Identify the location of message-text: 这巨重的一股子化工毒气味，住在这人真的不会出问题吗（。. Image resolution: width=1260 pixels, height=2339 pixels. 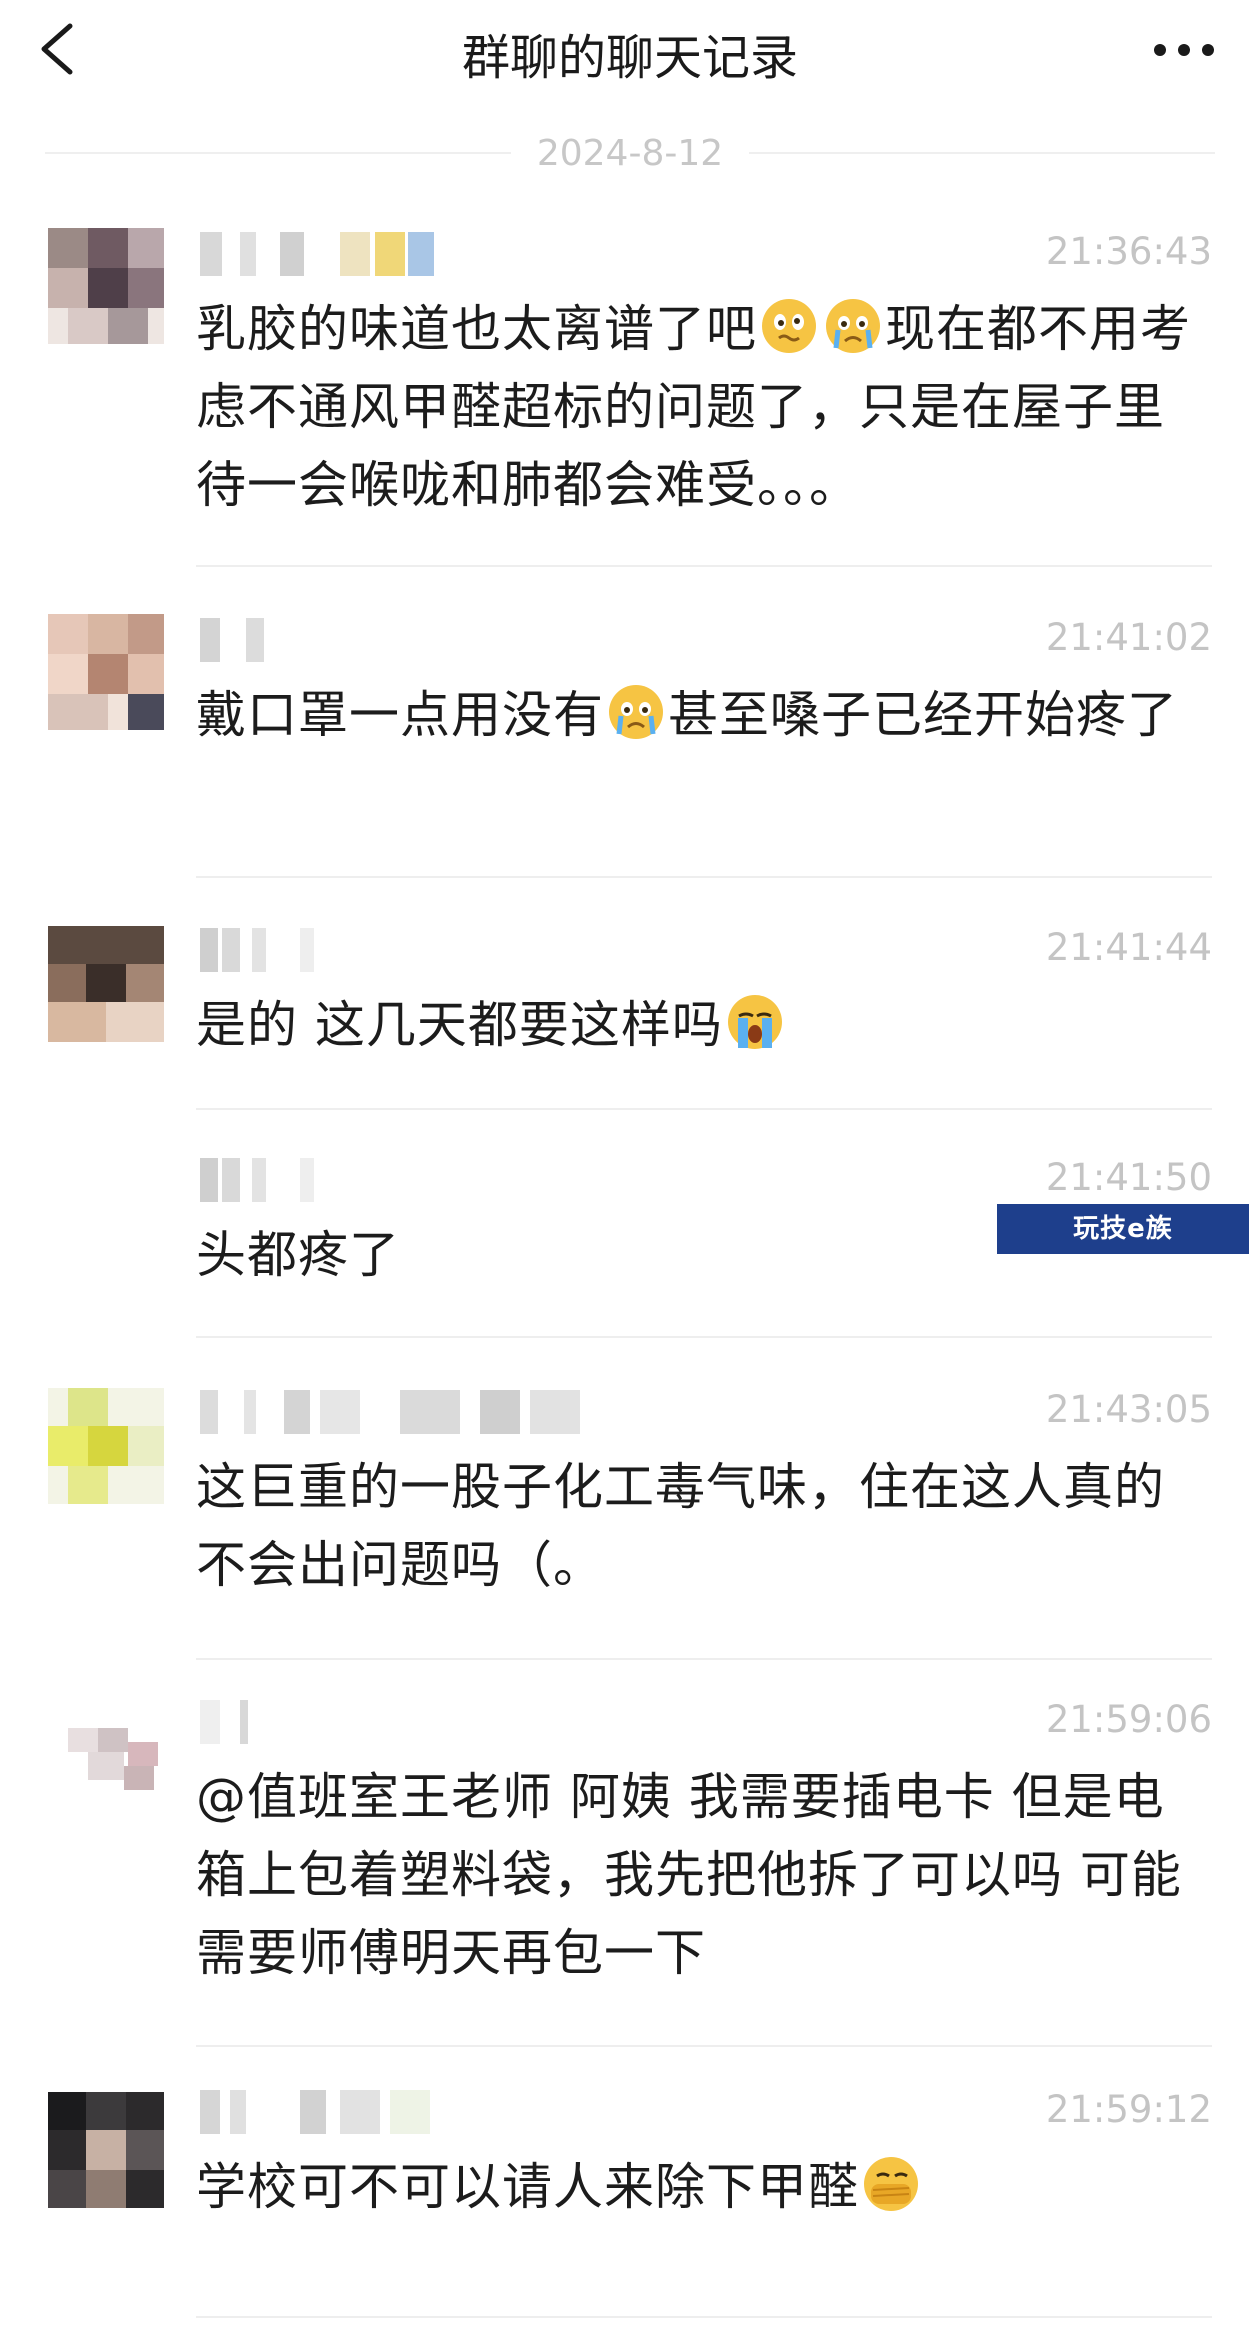
(704, 1526).